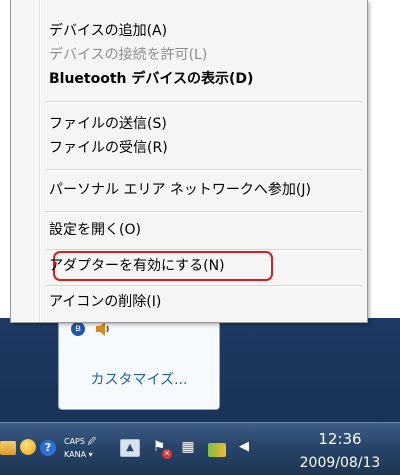 The image size is (400, 475). I want to click on menu-item-receive-file: ファイルの受信(R), so click(108, 148).